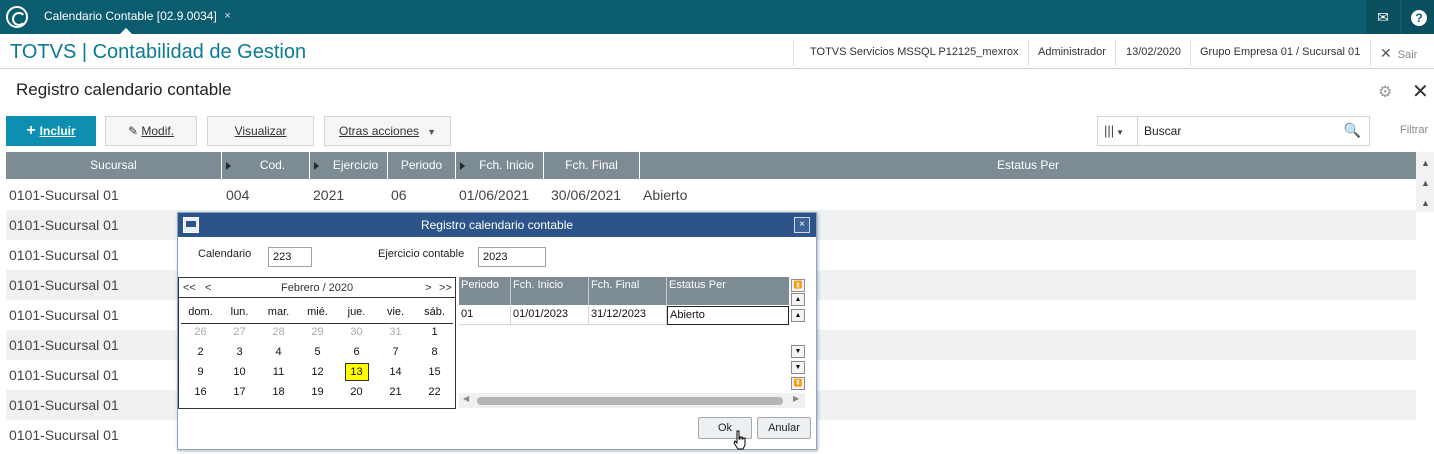  What do you see at coordinates (1418, 17) in the screenshot?
I see `help-icon: ?` at bounding box center [1418, 17].